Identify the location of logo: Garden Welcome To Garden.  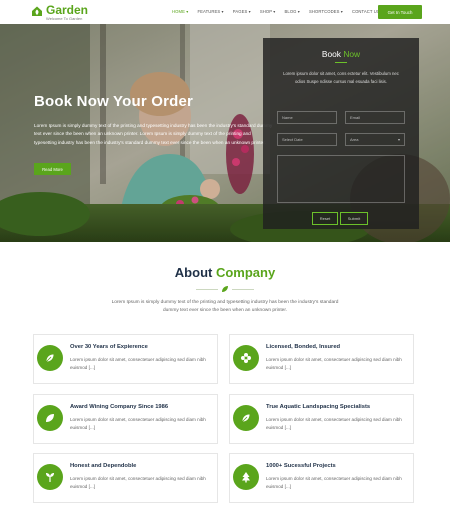
(59, 12).